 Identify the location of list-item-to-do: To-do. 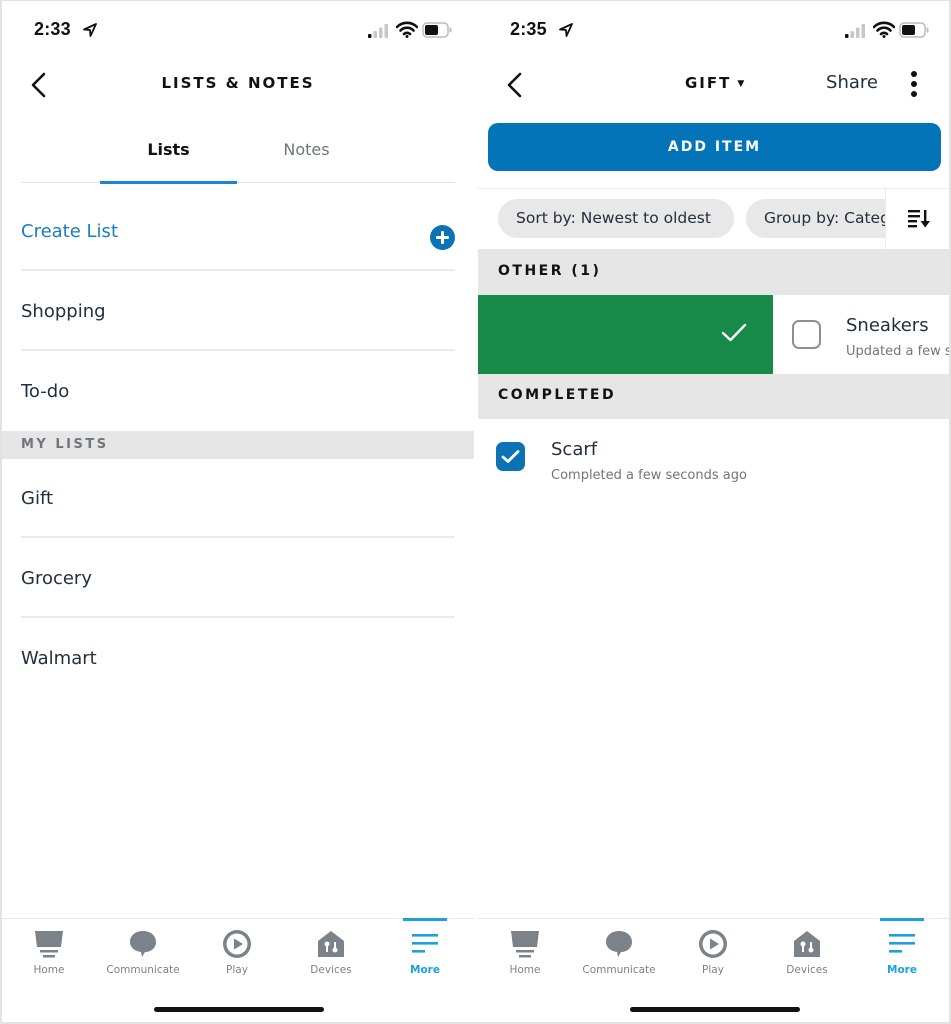
(238, 391).